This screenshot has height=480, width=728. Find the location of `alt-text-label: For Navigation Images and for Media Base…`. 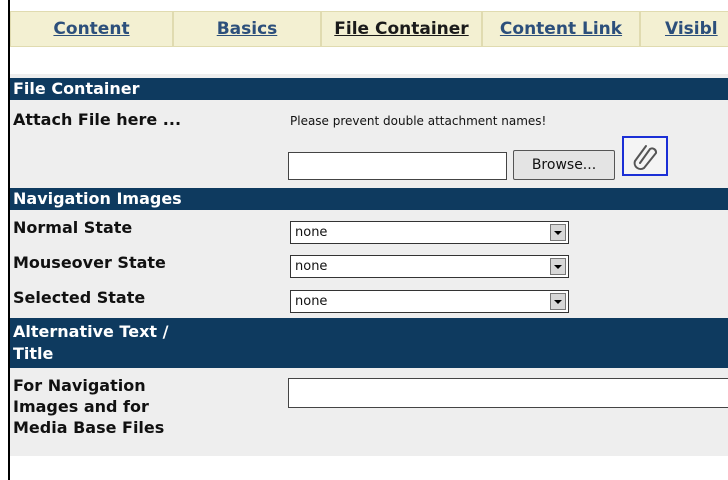

alt-text-label: For Navigation Images and for Media Base… is located at coordinates (88, 406).